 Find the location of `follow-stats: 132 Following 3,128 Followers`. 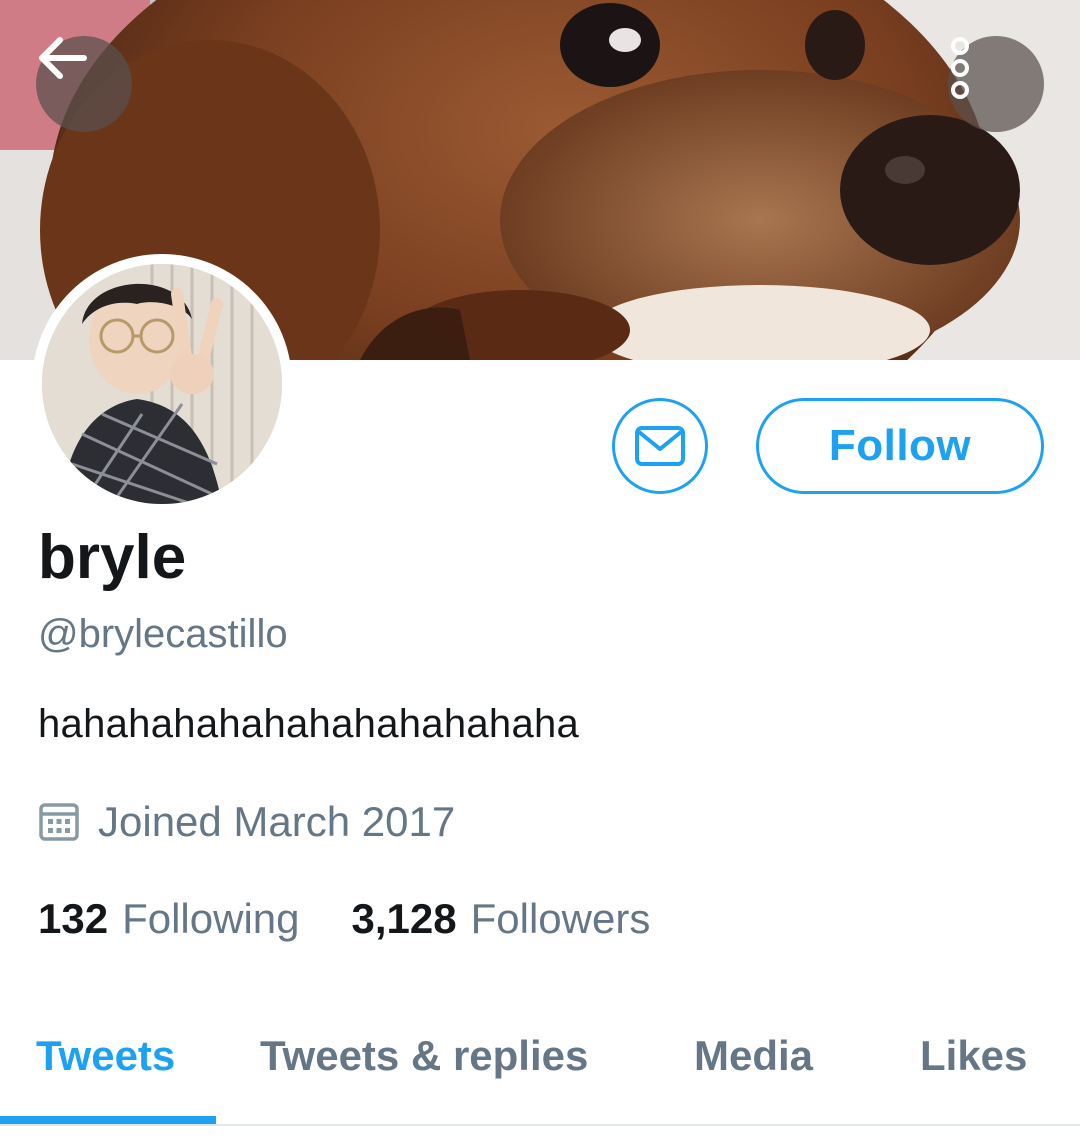

follow-stats: 132 Following 3,128 Followers is located at coordinates (370, 919).